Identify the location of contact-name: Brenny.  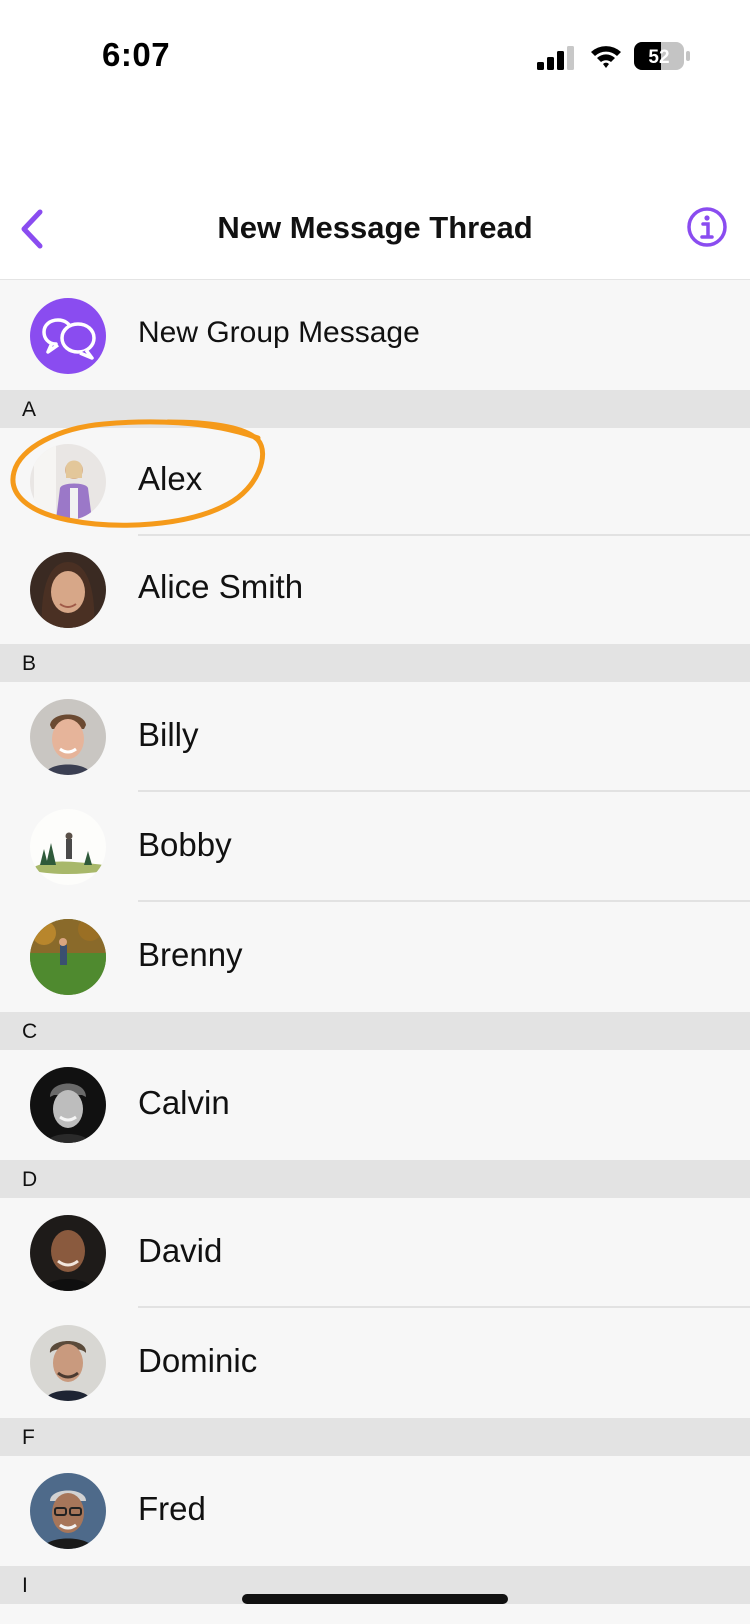
(190, 954).